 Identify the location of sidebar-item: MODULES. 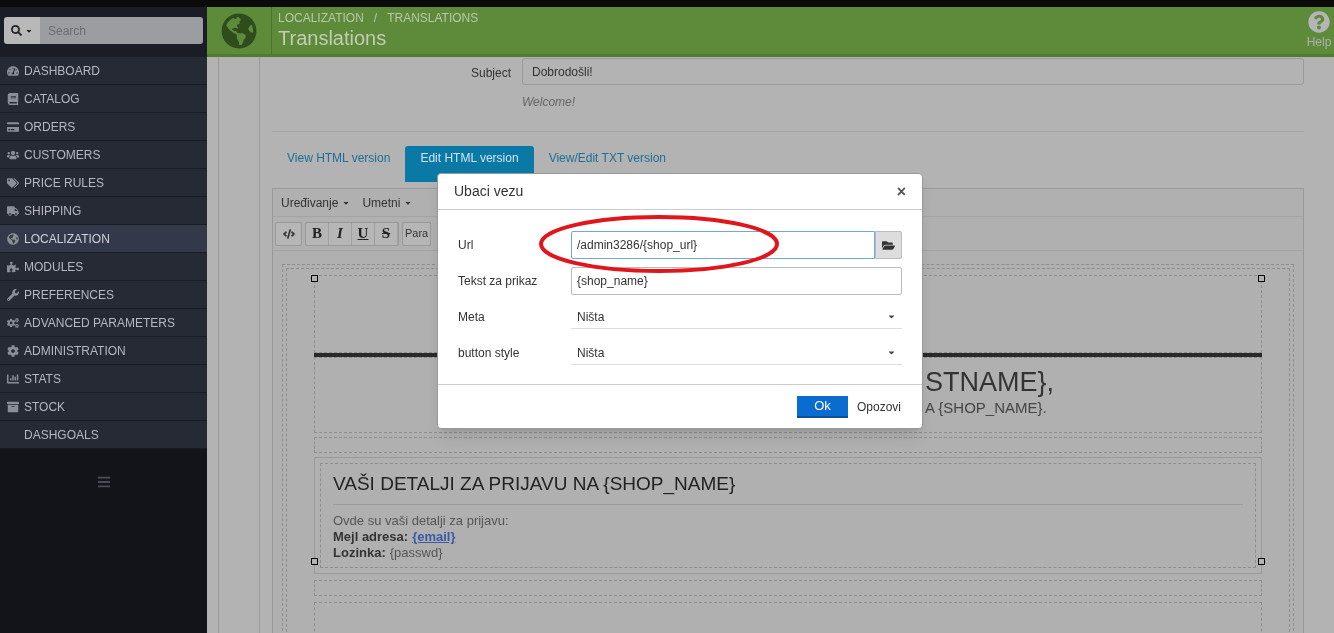
(103, 267).